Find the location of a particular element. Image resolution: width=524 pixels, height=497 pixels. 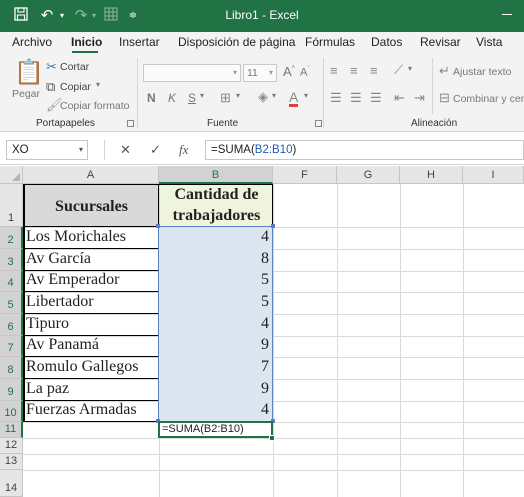

align-top-icon: ≡ is located at coordinates (334, 71).